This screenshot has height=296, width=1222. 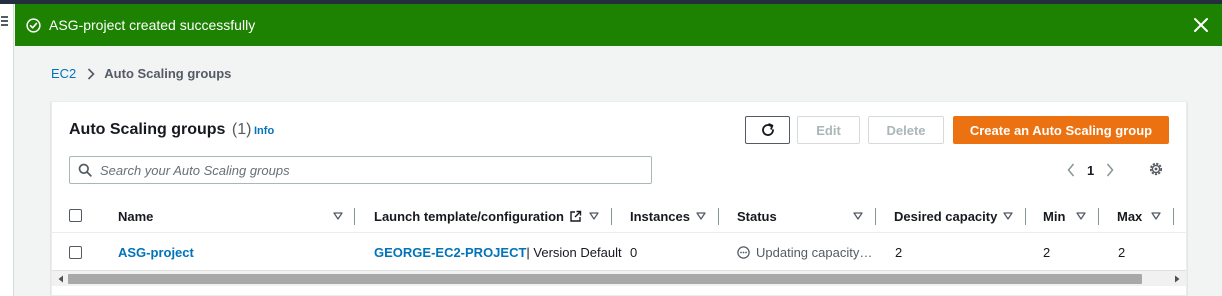 I want to click on success-flash-banner: ASG-project created successfully, so click(x=618, y=25).